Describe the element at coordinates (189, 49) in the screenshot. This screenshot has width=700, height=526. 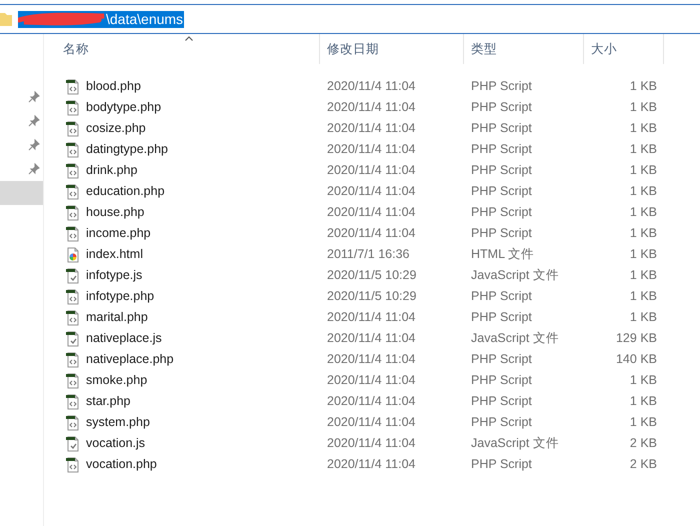
I see `column-header: 名称` at that location.